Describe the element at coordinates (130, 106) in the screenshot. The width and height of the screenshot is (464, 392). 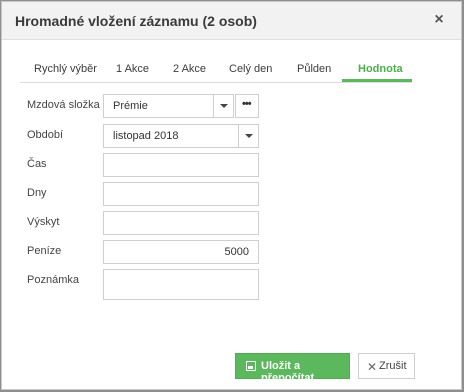
I see `mzdova-slozka-value: Prémie` at that location.